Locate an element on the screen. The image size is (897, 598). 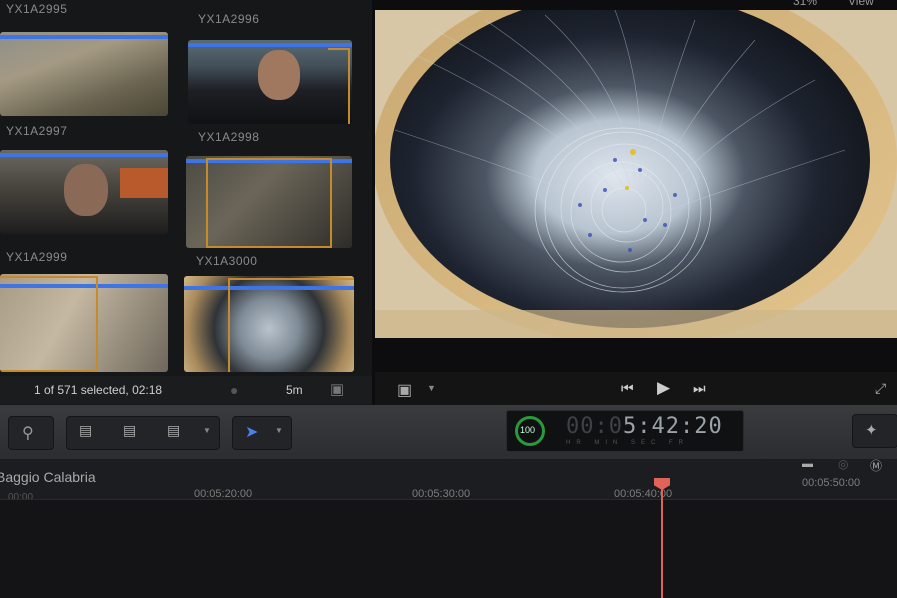
viewer-zoom: 31% is located at coordinates (805, 4).